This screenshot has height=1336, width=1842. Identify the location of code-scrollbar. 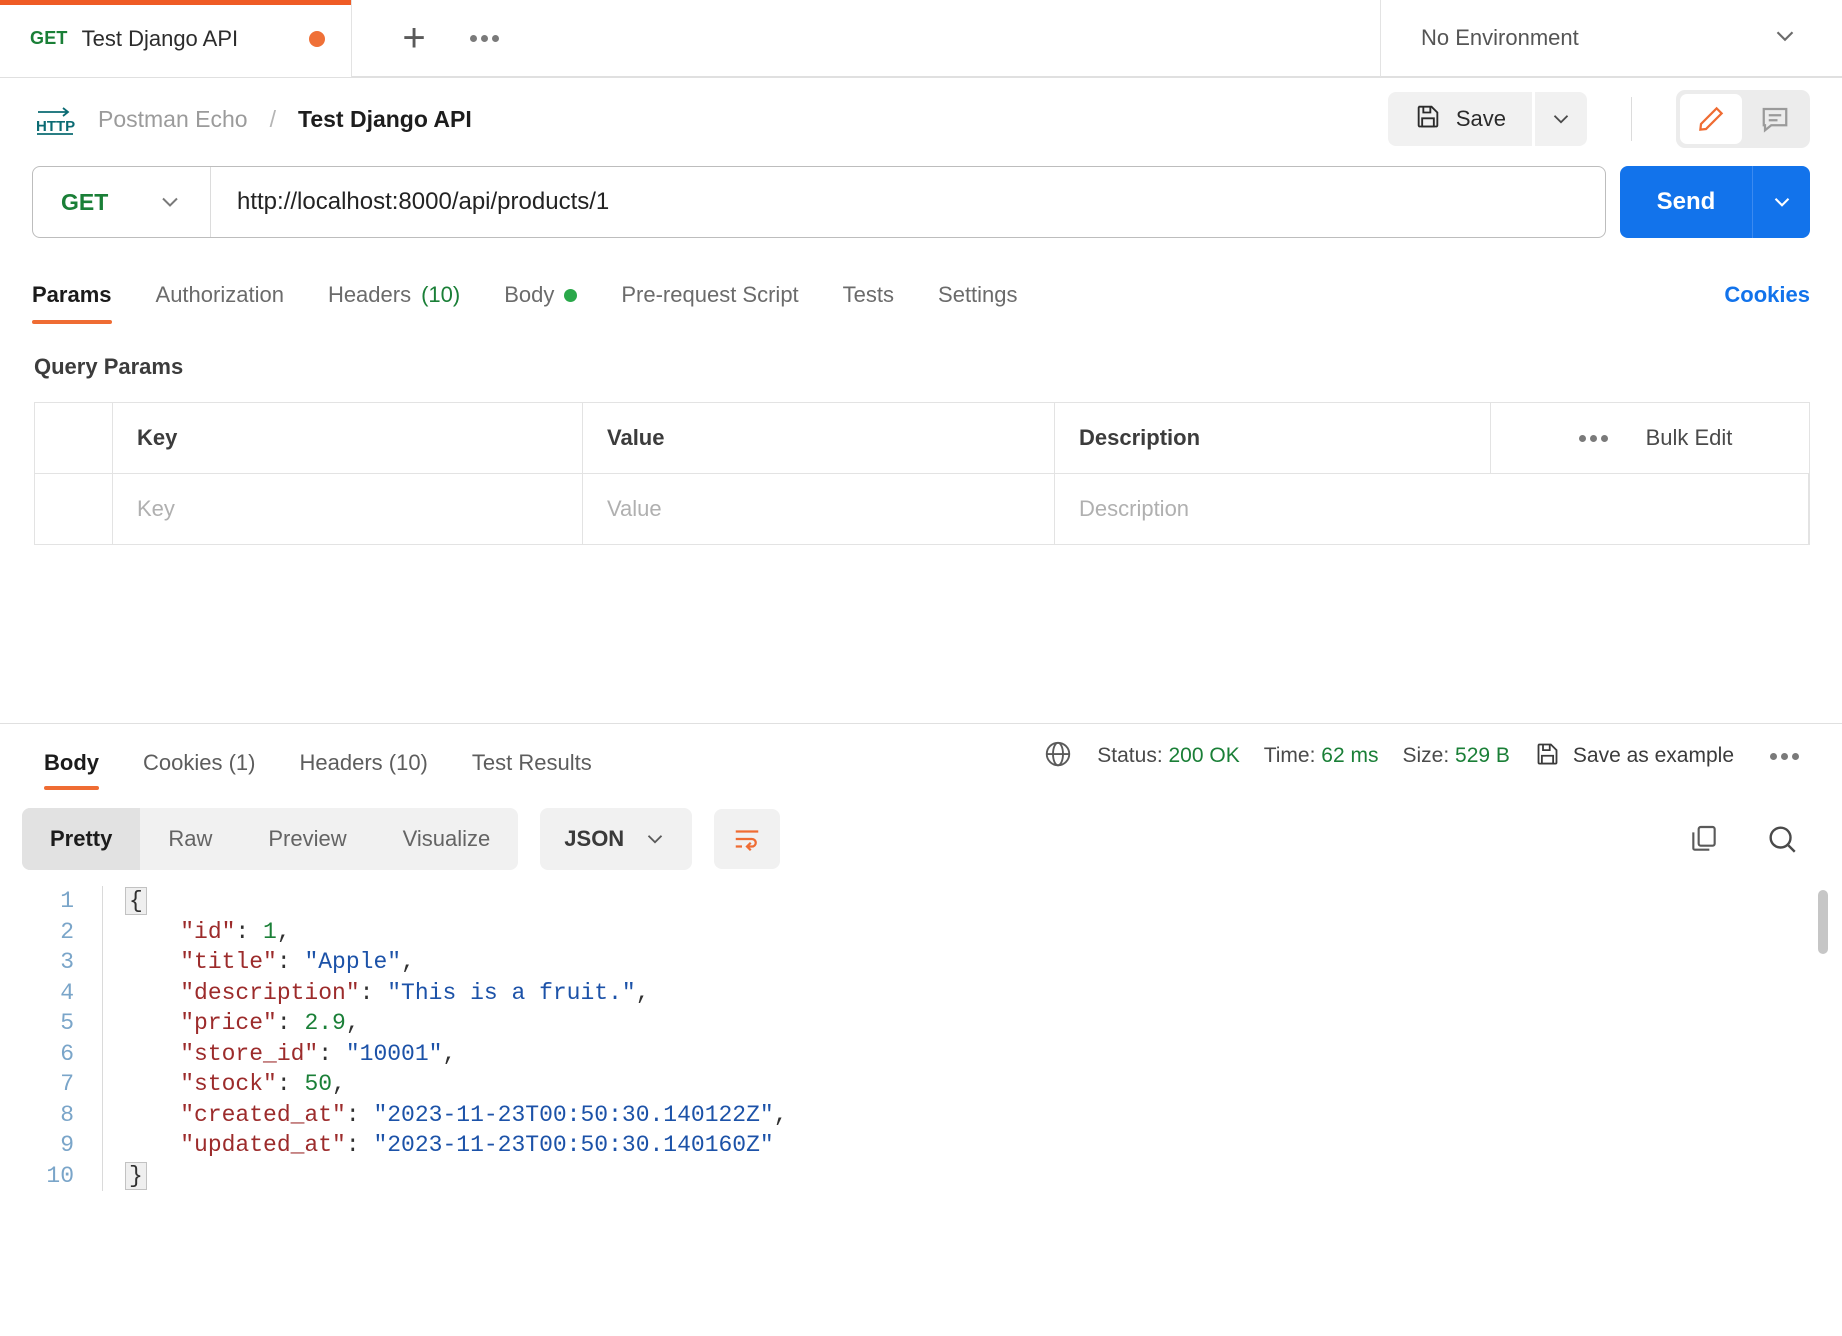
(1823, 1040).